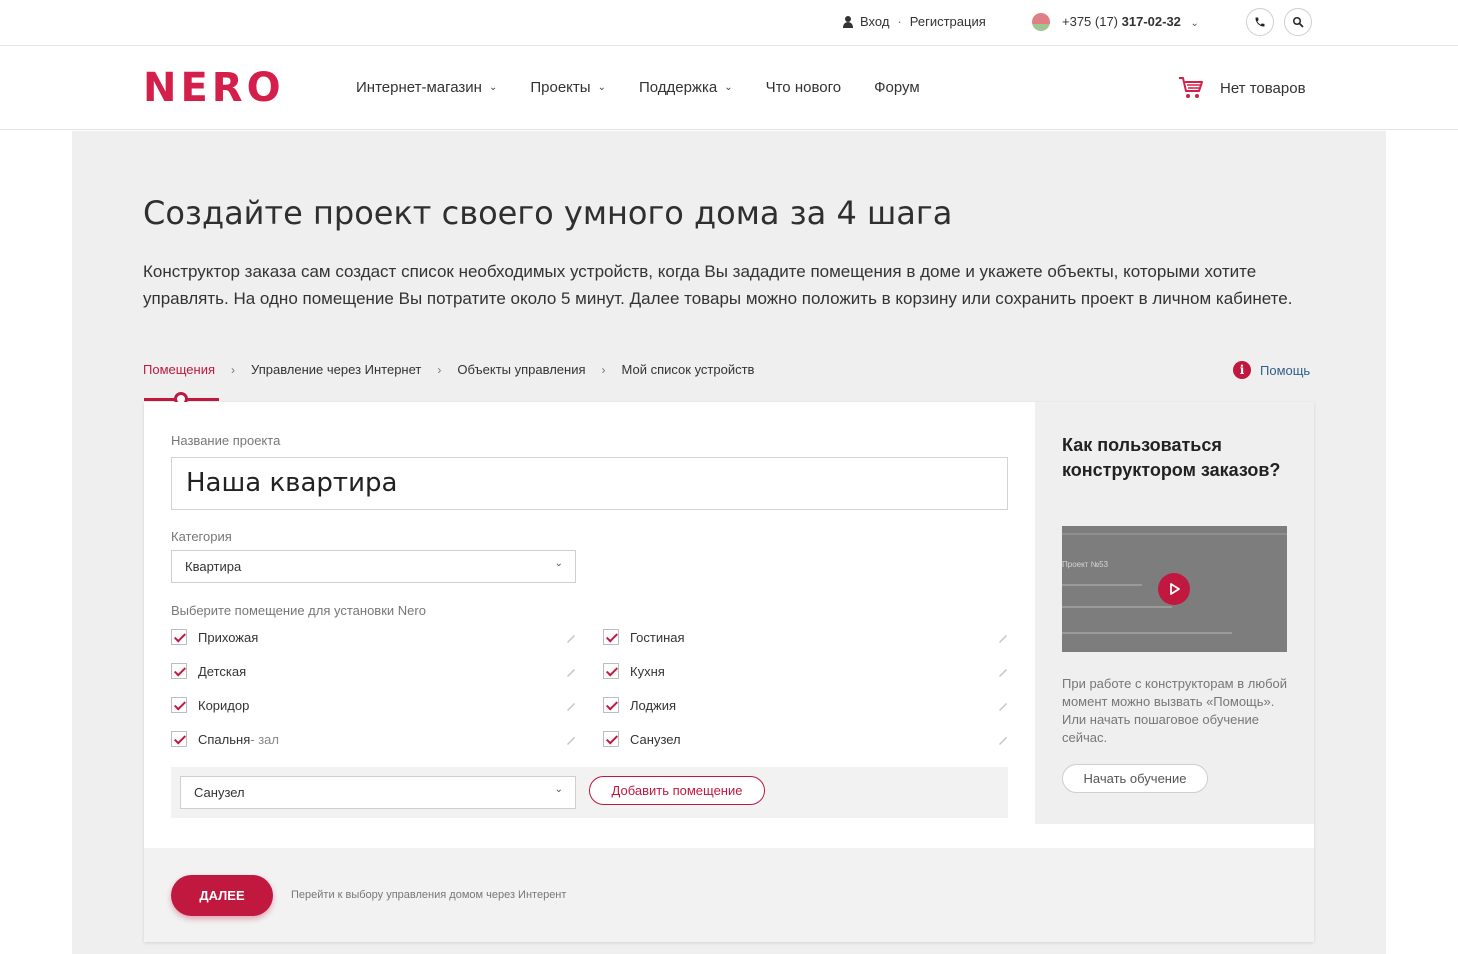  I want to click on room-name: Прихожая, so click(228, 637).